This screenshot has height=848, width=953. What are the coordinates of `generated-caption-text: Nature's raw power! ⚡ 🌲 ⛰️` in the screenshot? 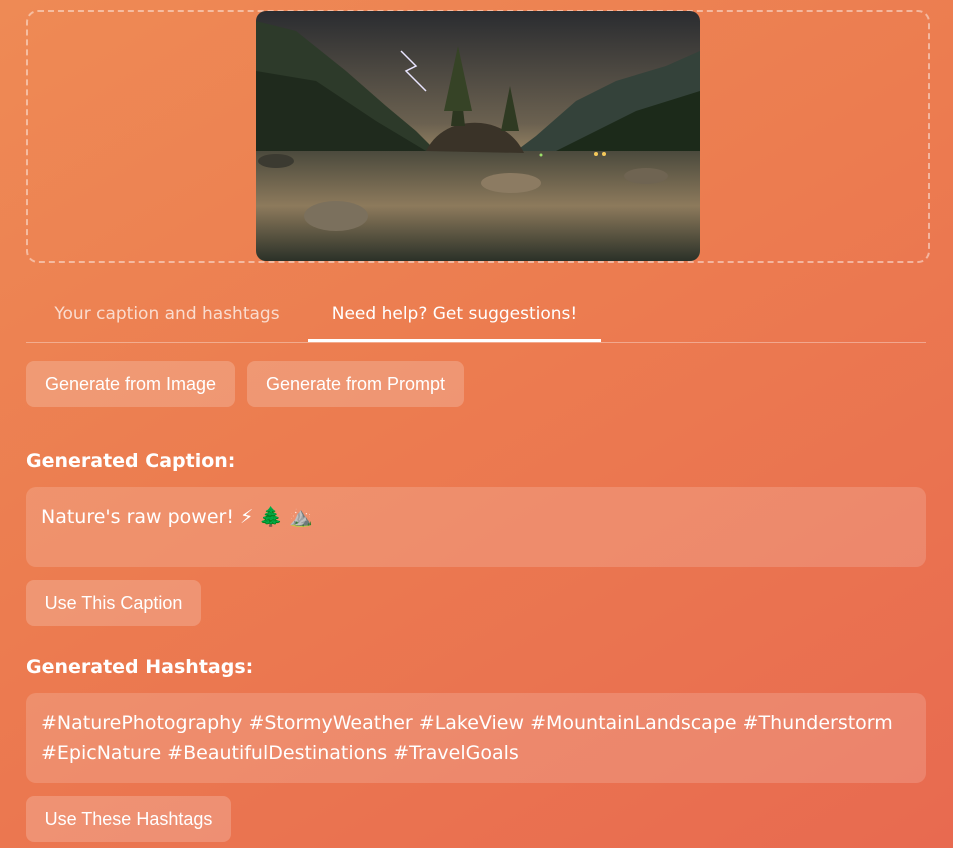 It's located at (177, 517).